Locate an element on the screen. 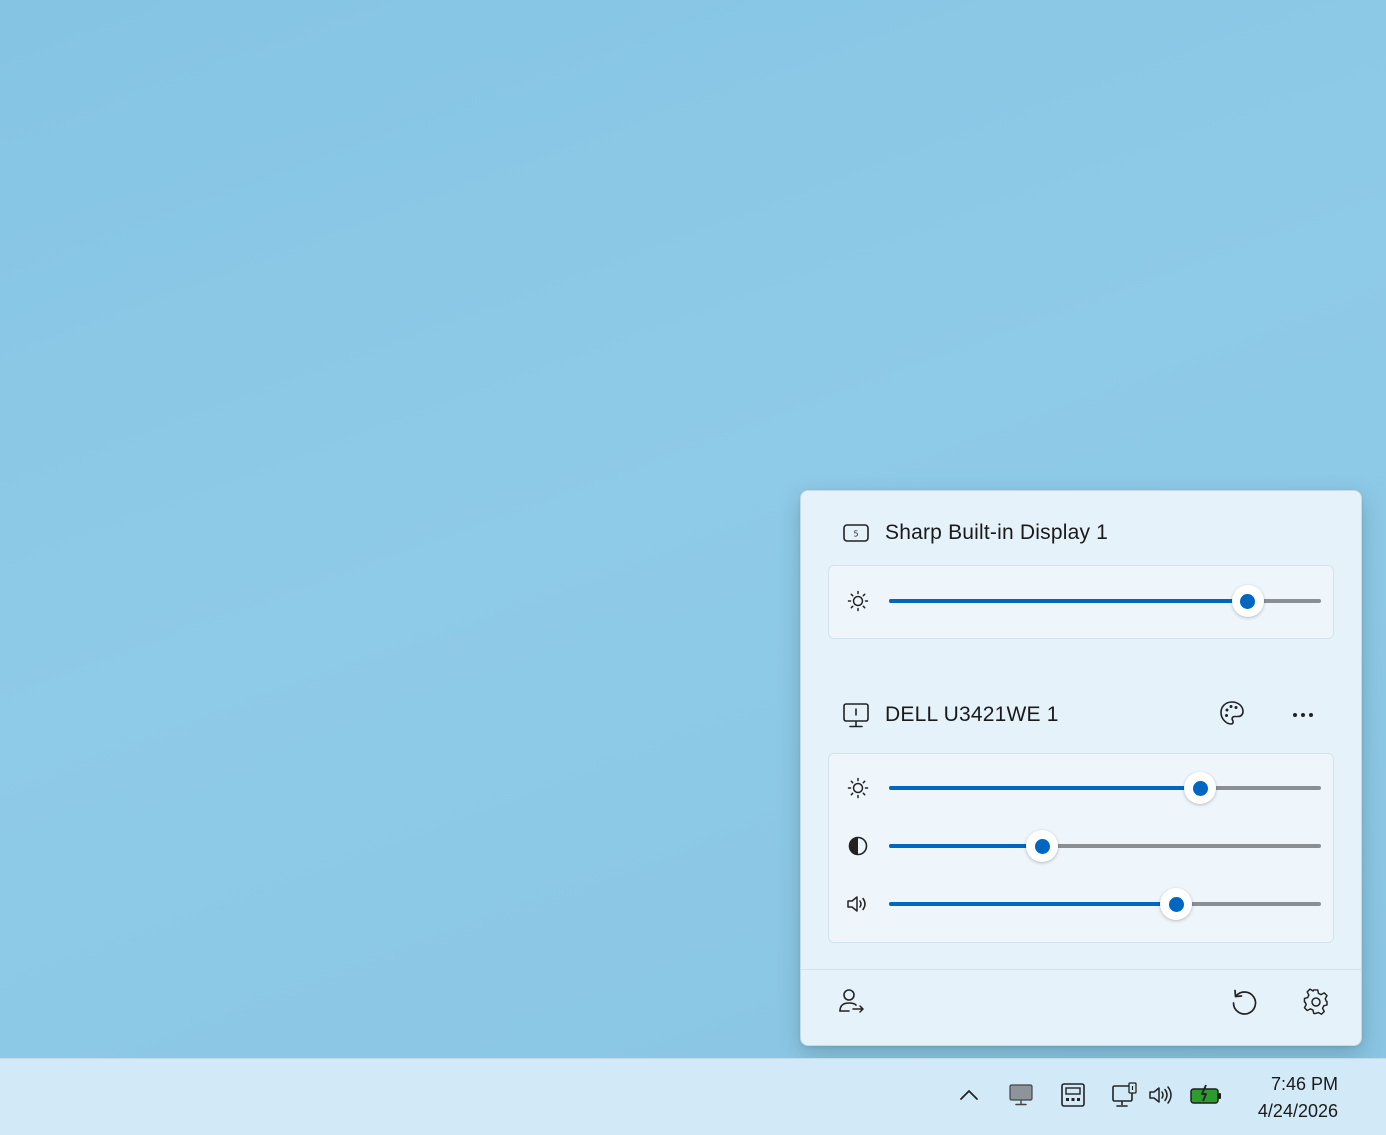 The image size is (1386, 1135). monitor-card-sharp is located at coordinates (1081, 602).